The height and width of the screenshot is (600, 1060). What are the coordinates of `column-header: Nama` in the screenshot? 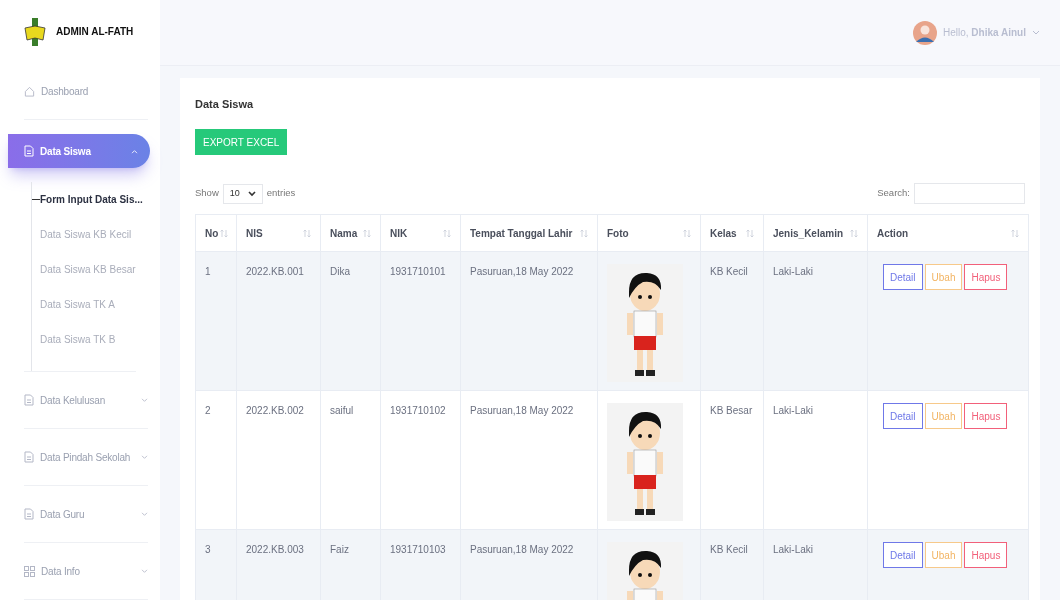 It's located at (344, 233).